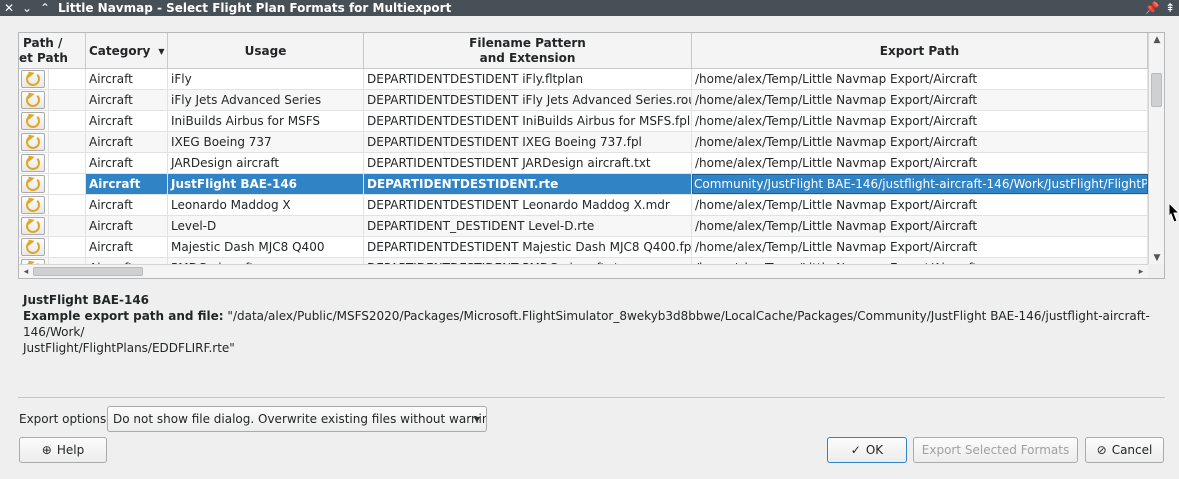  I want to click on ok-button: ✓ OK, so click(867, 450).